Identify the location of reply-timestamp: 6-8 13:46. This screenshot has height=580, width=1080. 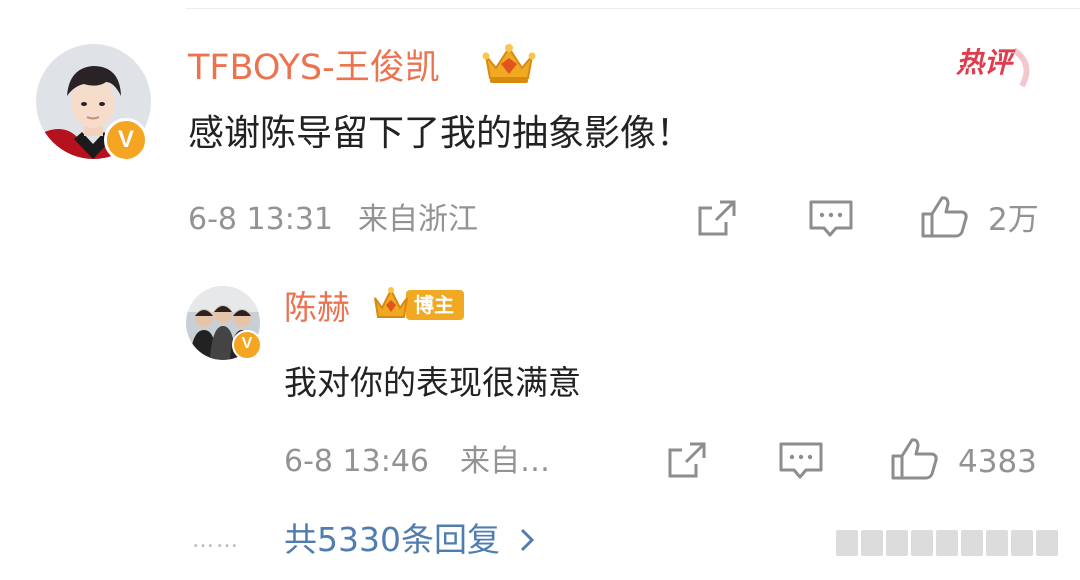
(356, 461).